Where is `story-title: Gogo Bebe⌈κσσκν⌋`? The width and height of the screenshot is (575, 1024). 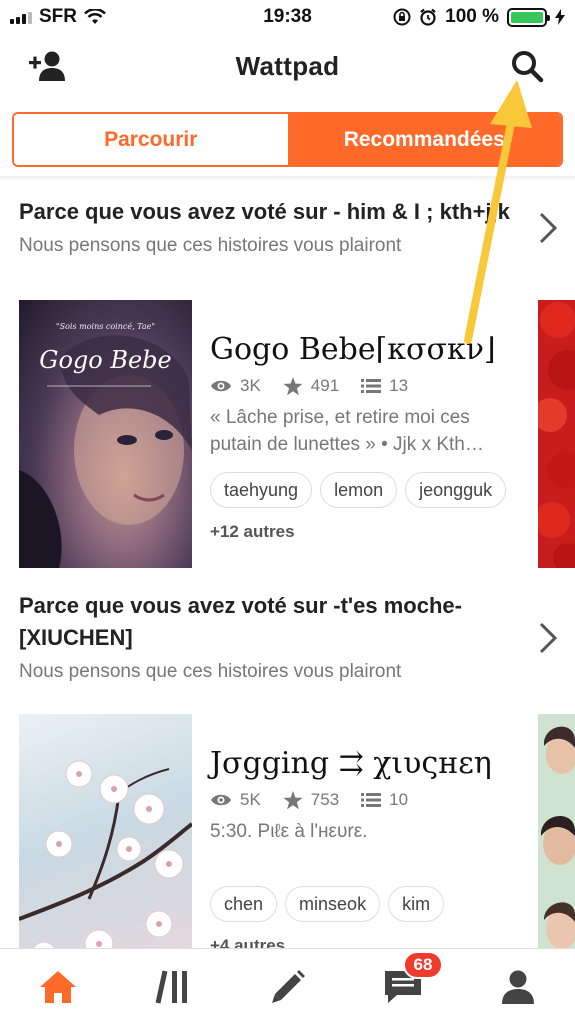
story-title: Gogo Bebe⌈κσσκν⌋ is located at coordinates (366, 350).